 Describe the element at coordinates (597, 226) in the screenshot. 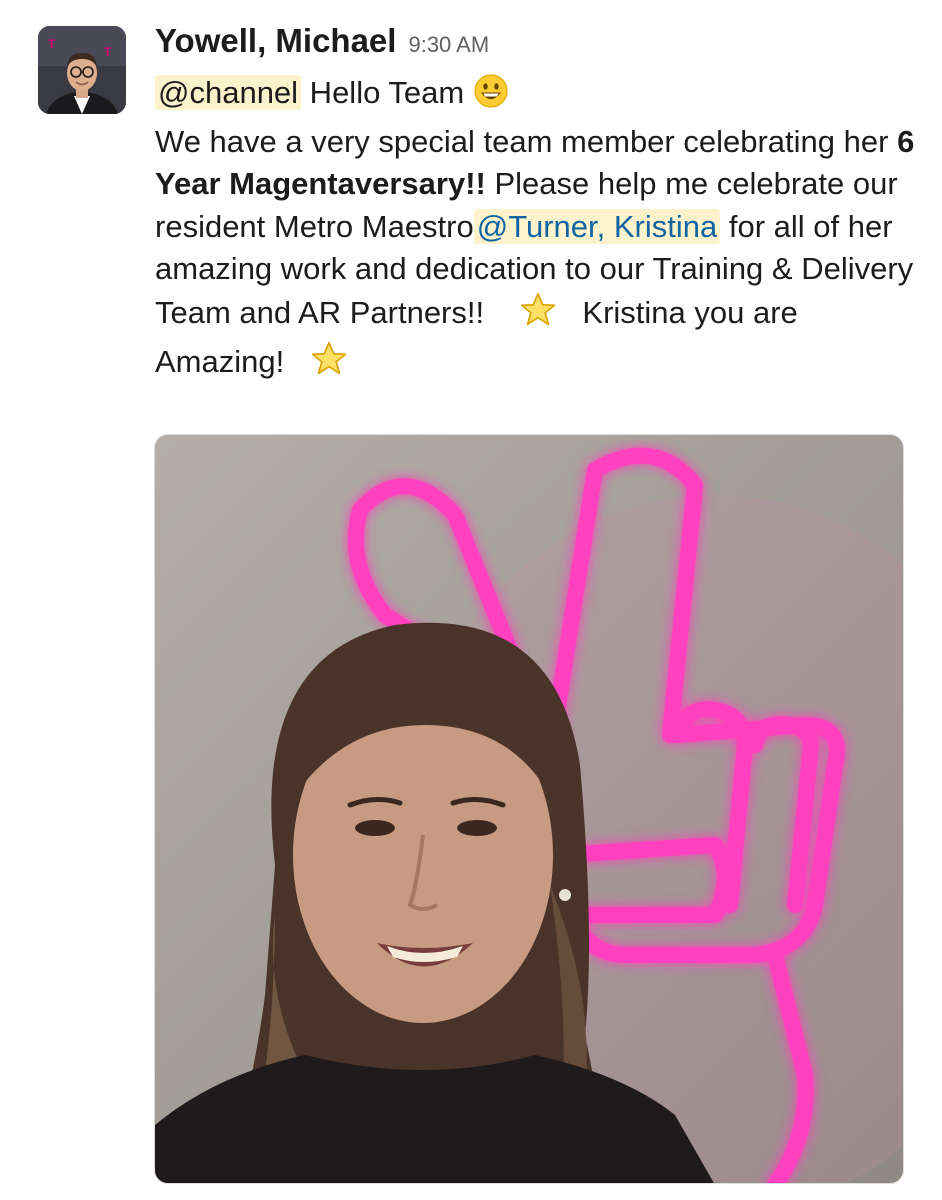

I see `user-mention: @Turner, Kristina` at that location.